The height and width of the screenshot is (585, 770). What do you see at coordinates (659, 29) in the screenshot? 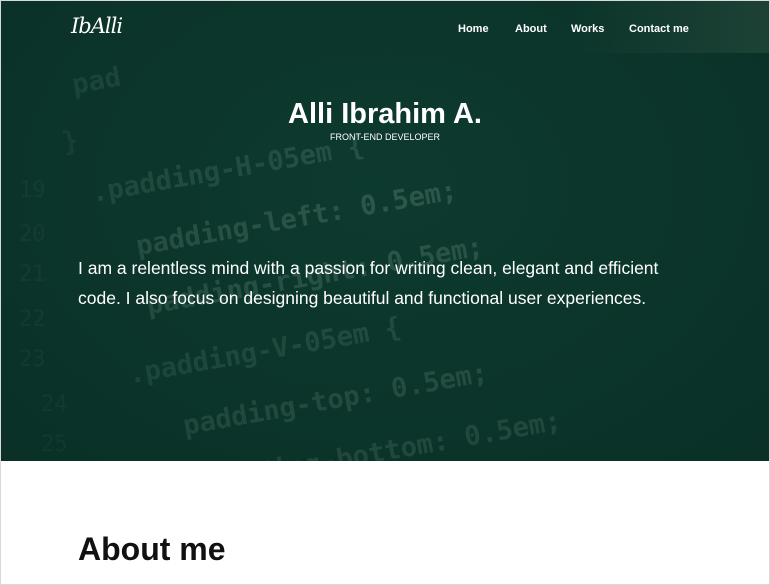
I see `nav-link-contact: Contact me` at bounding box center [659, 29].